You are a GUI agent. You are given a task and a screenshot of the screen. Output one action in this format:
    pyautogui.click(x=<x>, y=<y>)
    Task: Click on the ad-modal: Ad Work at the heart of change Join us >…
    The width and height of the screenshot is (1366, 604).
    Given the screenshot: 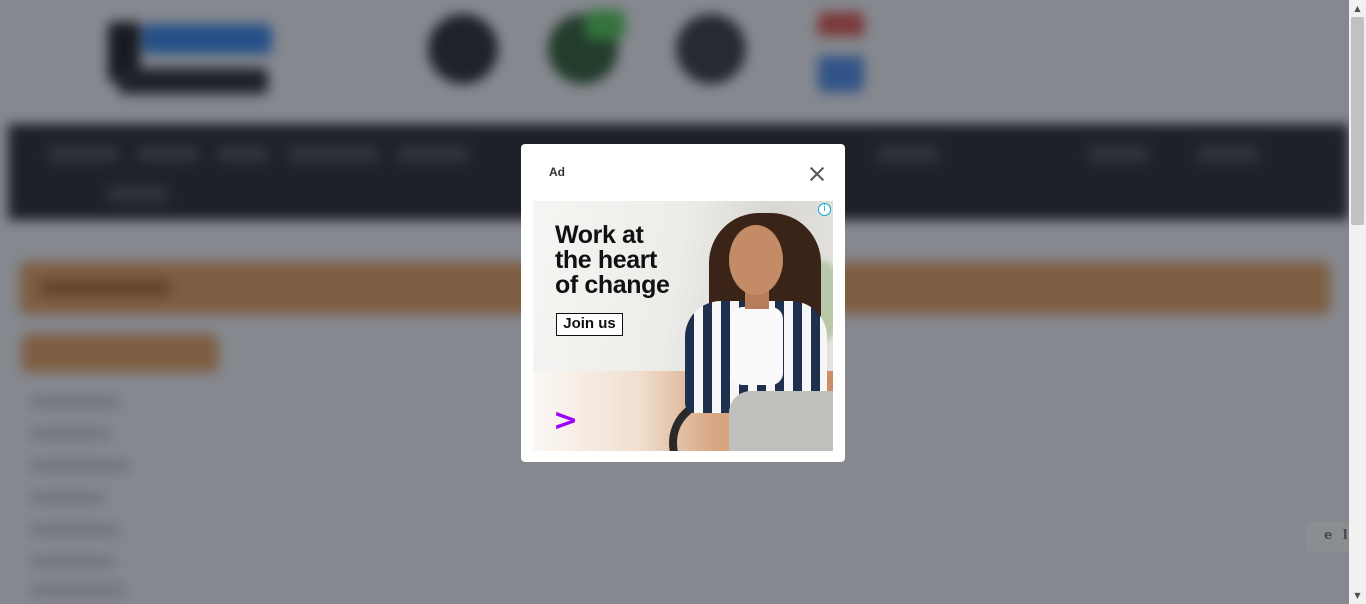 What is the action you would take?
    pyautogui.click(x=683, y=303)
    